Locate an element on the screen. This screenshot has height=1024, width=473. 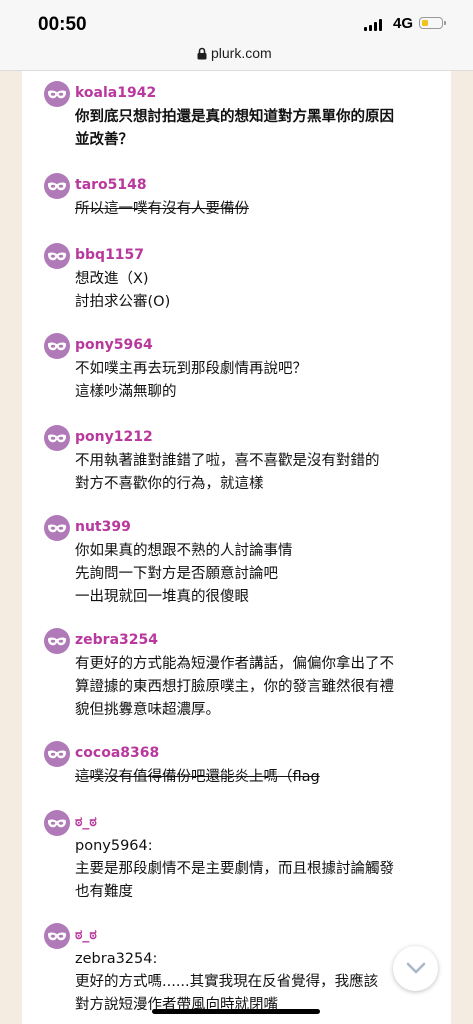
response-username: bbq1157 is located at coordinates (109, 255).